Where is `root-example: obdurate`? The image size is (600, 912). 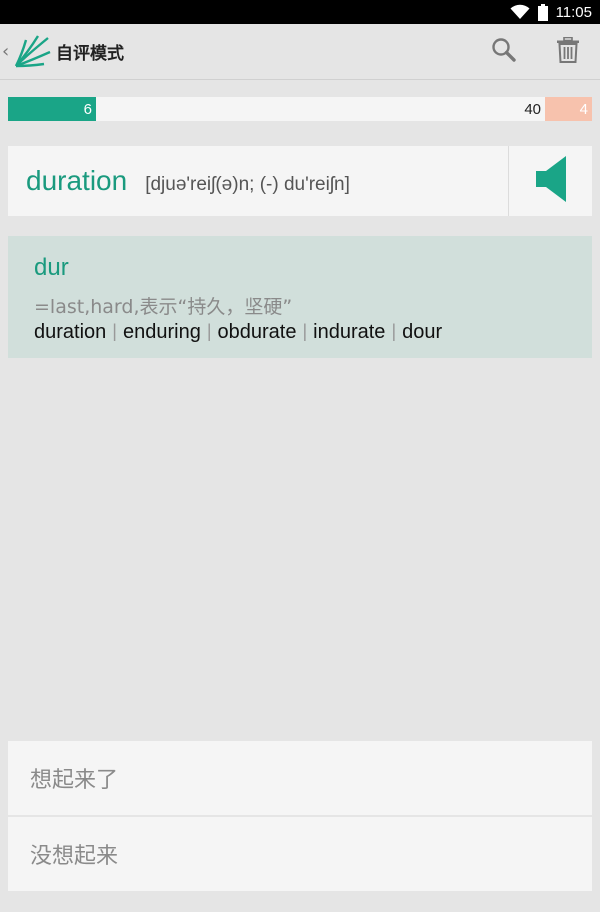
root-example: obdurate is located at coordinates (257, 332).